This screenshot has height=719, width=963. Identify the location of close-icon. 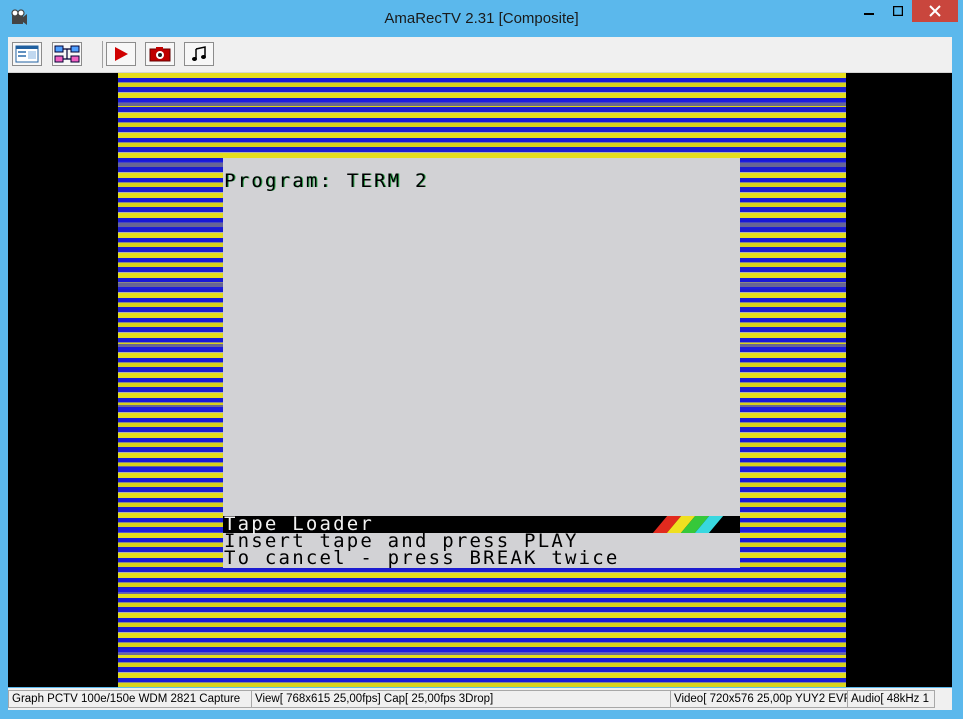
(935, 11).